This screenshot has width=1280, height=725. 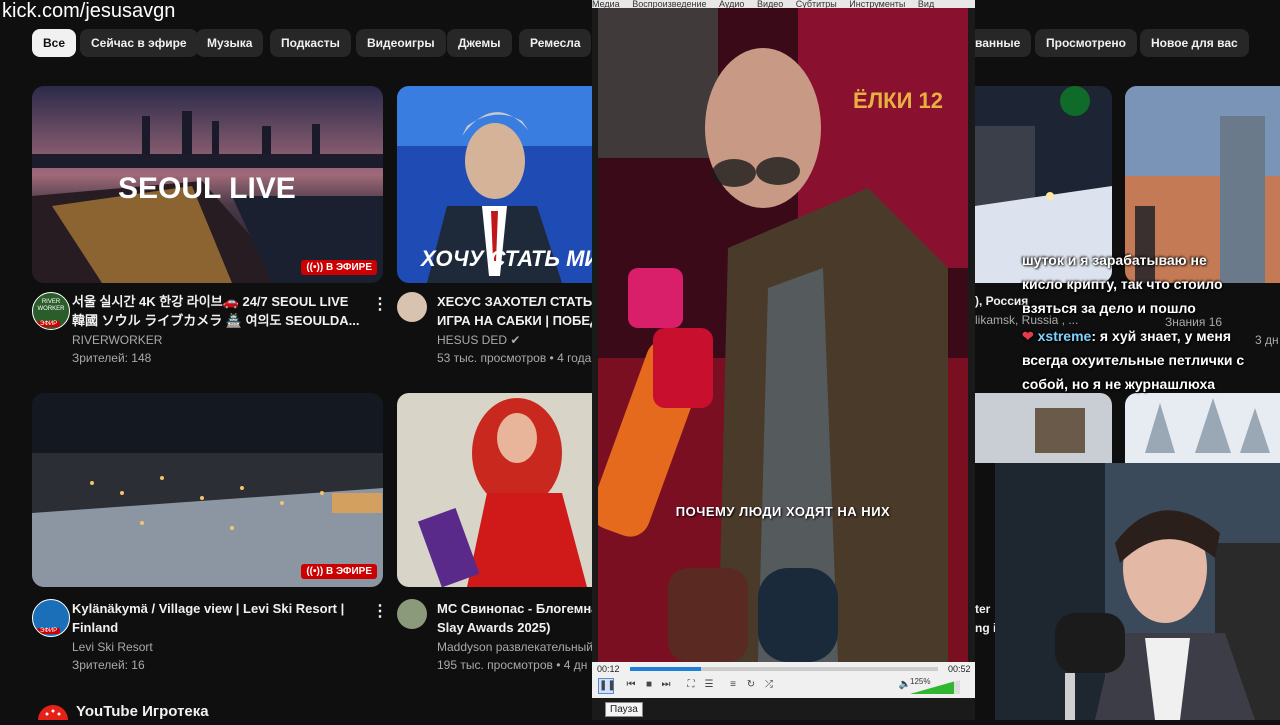 What do you see at coordinates (731, 4) in the screenshot?
I see `menu-audio: Аудио` at bounding box center [731, 4].